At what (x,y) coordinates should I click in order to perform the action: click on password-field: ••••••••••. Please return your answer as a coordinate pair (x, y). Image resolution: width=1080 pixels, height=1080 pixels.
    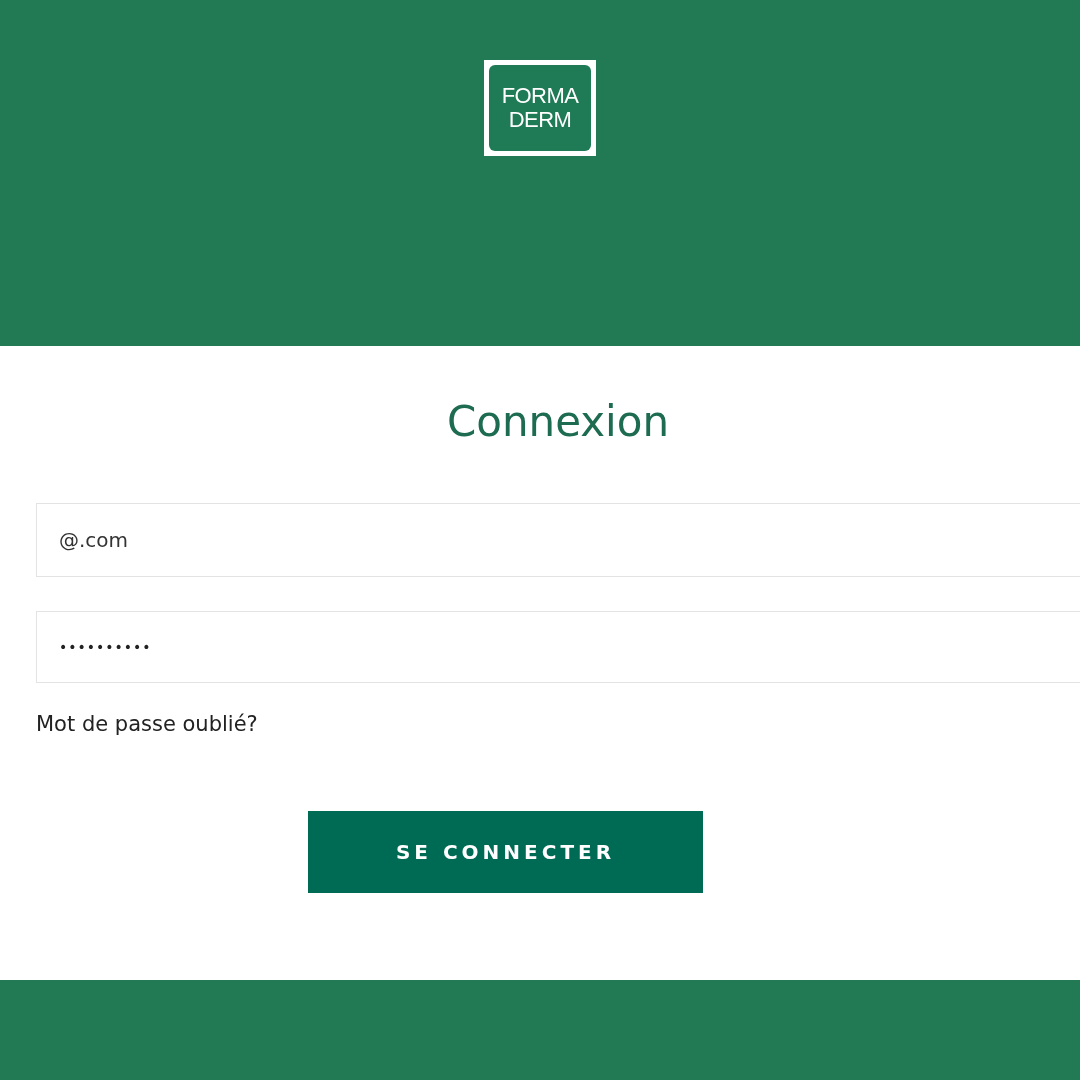
    Looking at the image, I should click on (558, 647).